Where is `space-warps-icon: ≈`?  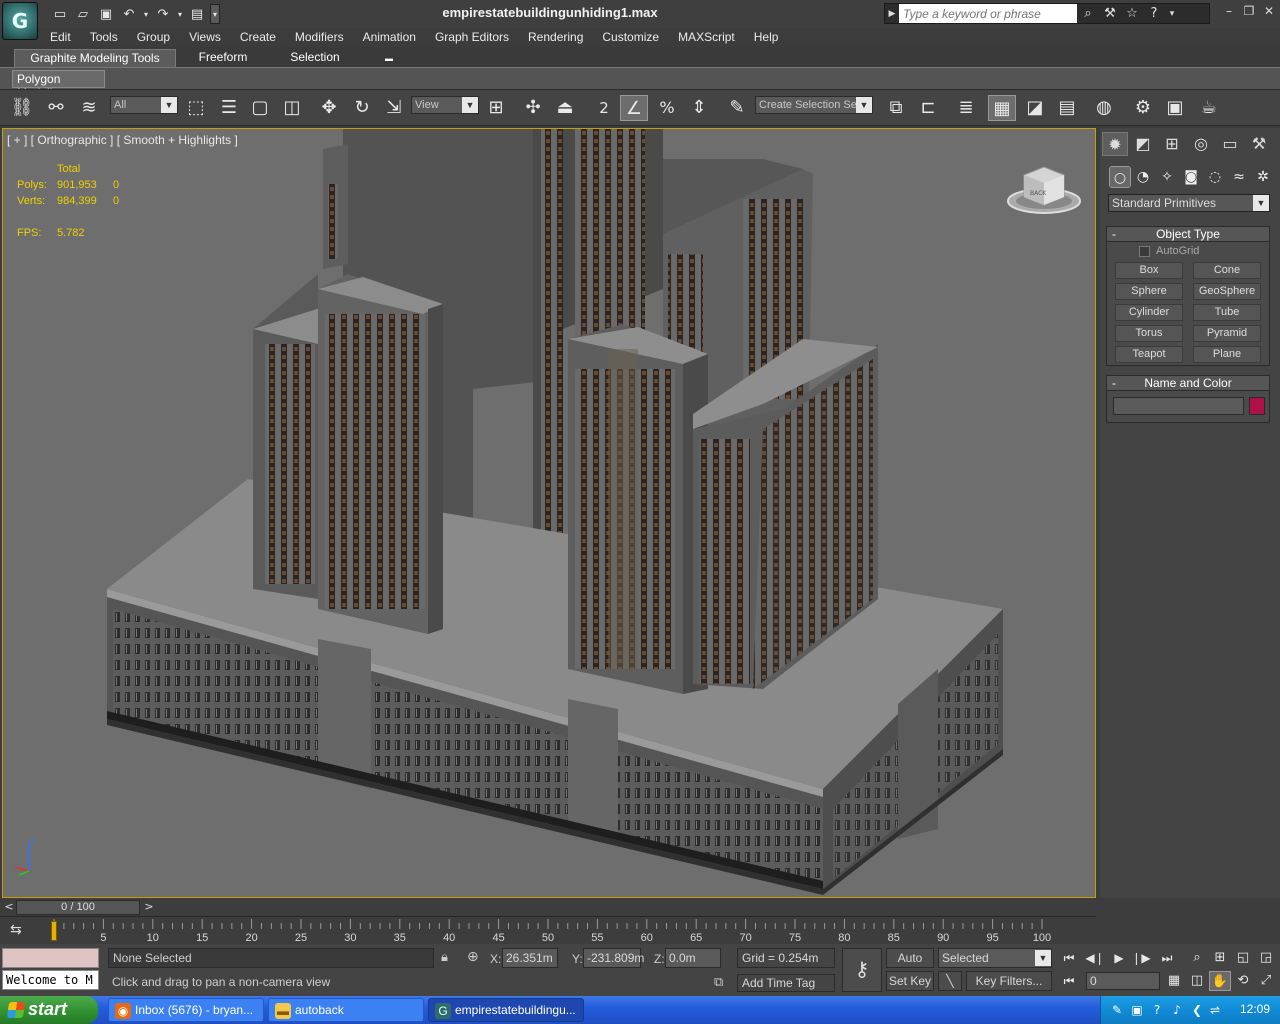
space-warps-icon: ≈ is located at coordinates (1239, 177).